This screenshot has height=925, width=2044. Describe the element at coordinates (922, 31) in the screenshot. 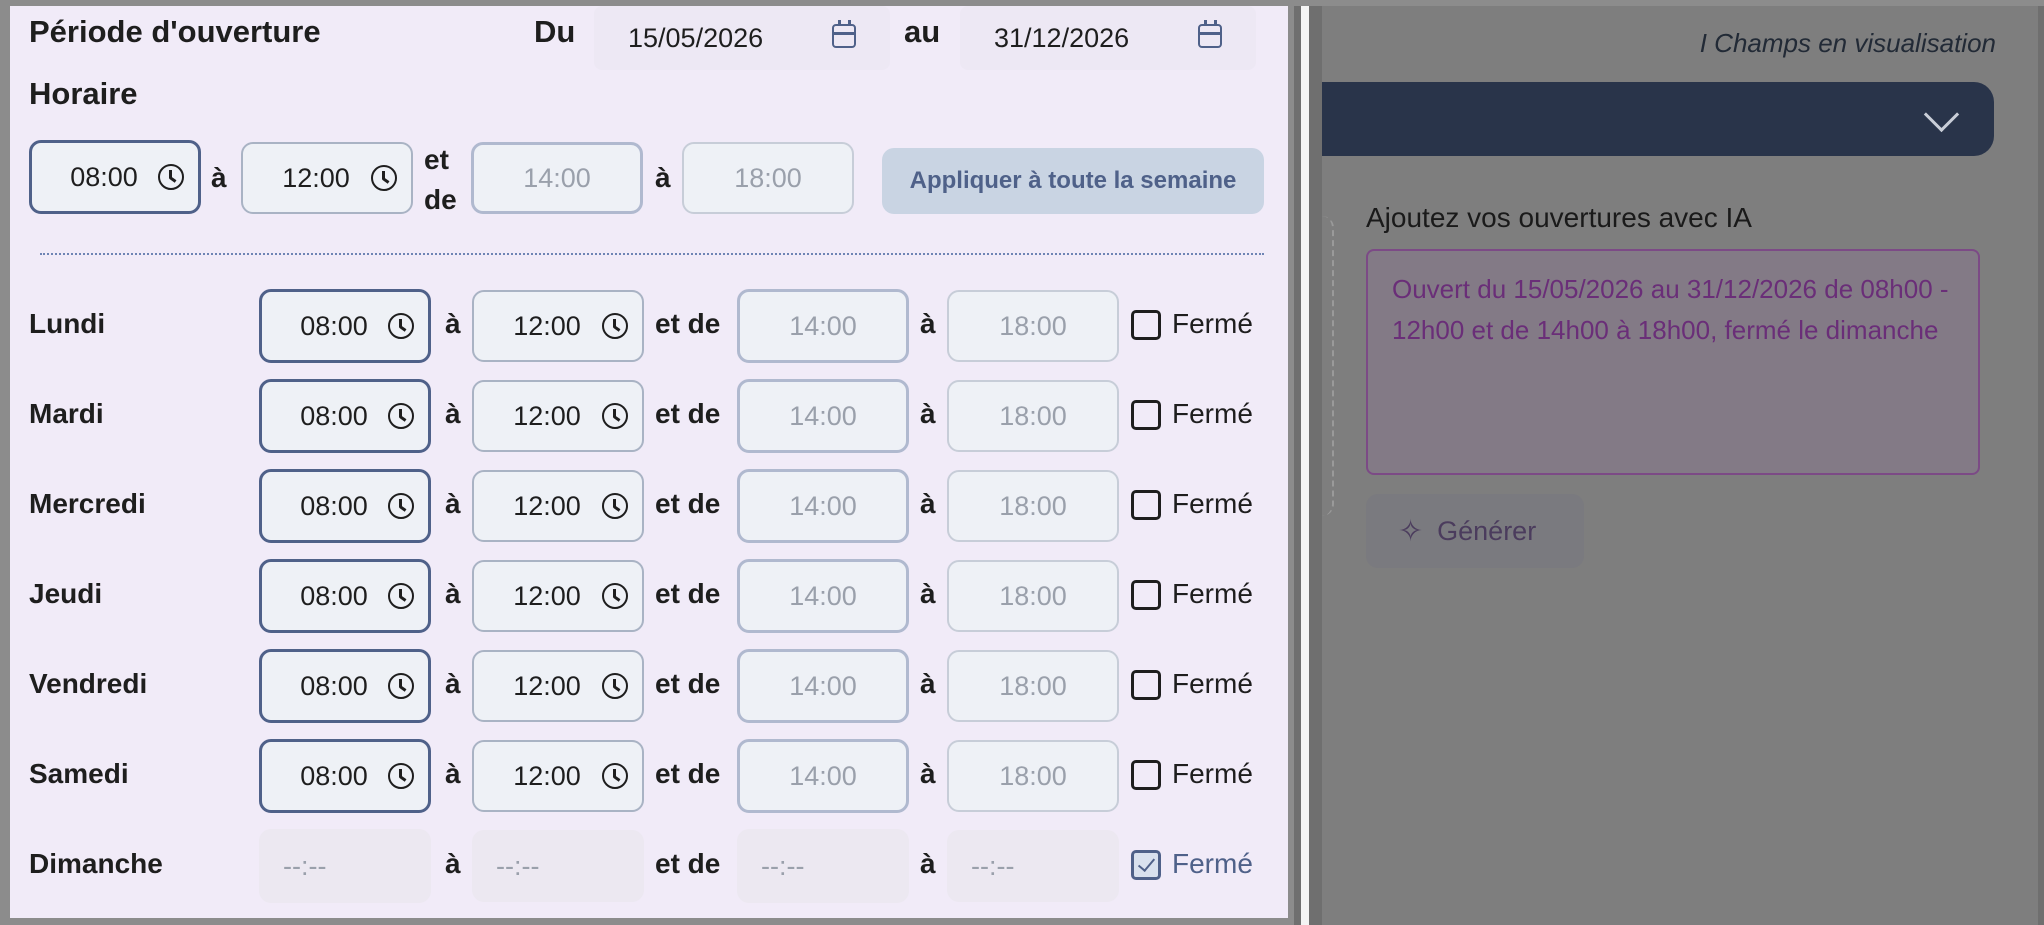

I see `au-label: au` at that location.